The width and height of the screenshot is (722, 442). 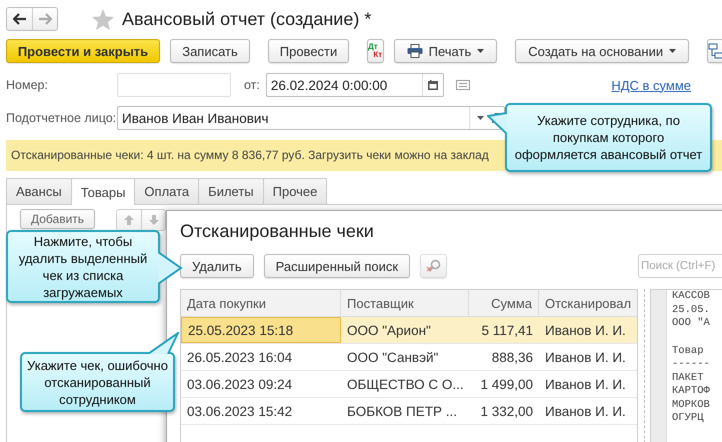 I want to click on receipt-line: ------, so click(x=691, y=364).